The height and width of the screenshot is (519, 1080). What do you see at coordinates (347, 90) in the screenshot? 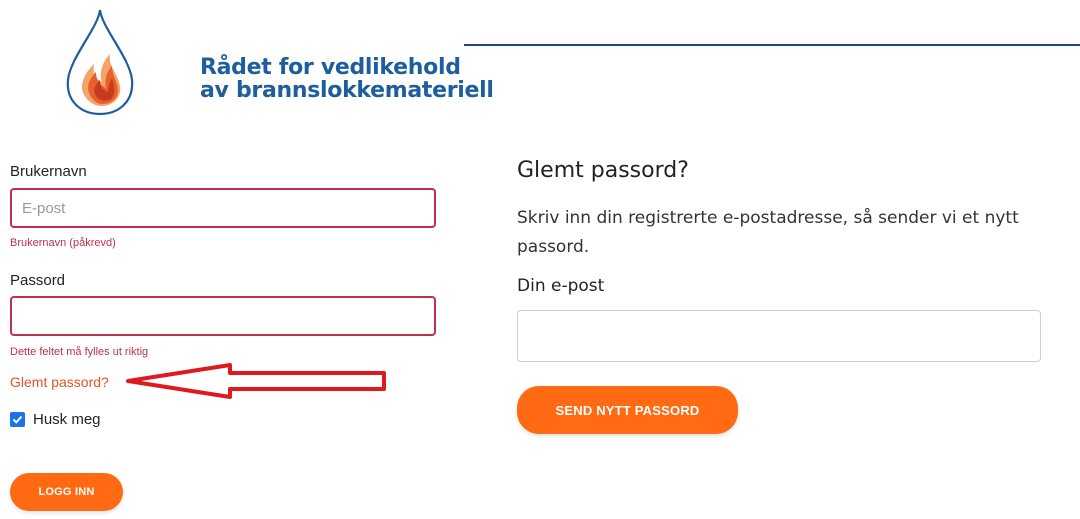
I see `brand-name-line2: av brannslokkemateriell` at bounding box center [347, 90].